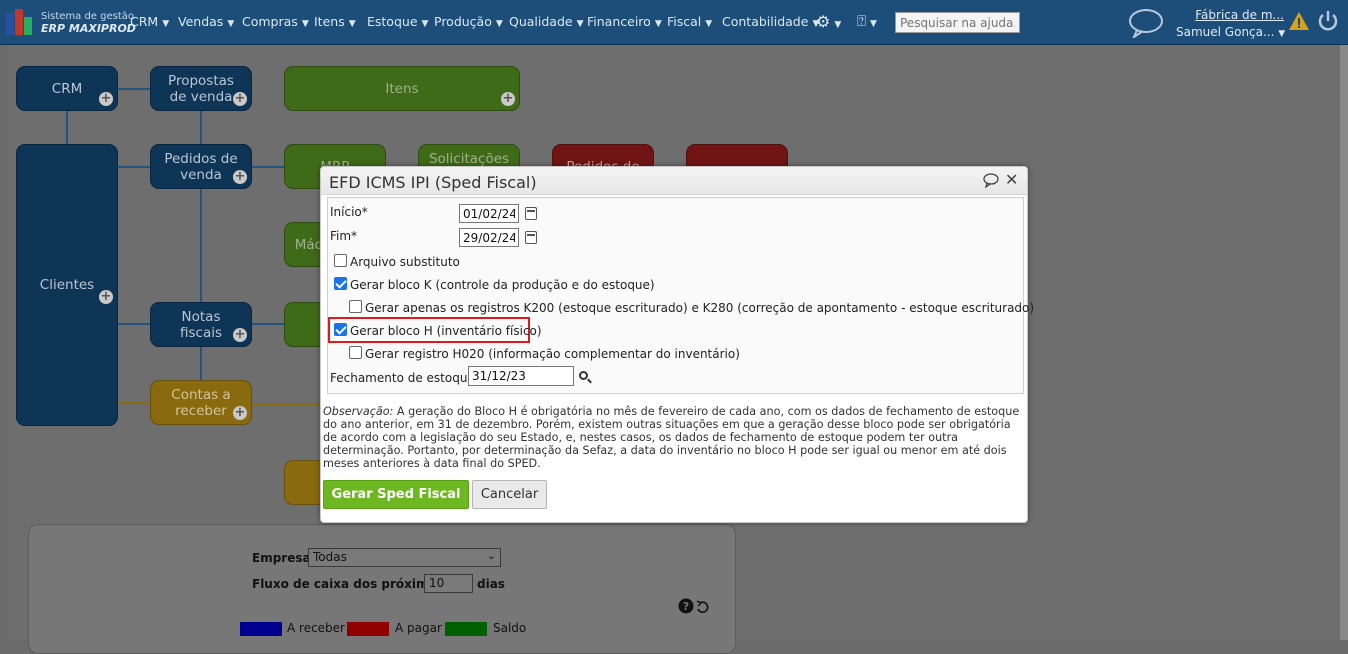 This screenshot has width=1348, height=654. Describe the element at coordinates (275, 21) in the screenshot. I see `nav-compras: Compras ▼` at that location.